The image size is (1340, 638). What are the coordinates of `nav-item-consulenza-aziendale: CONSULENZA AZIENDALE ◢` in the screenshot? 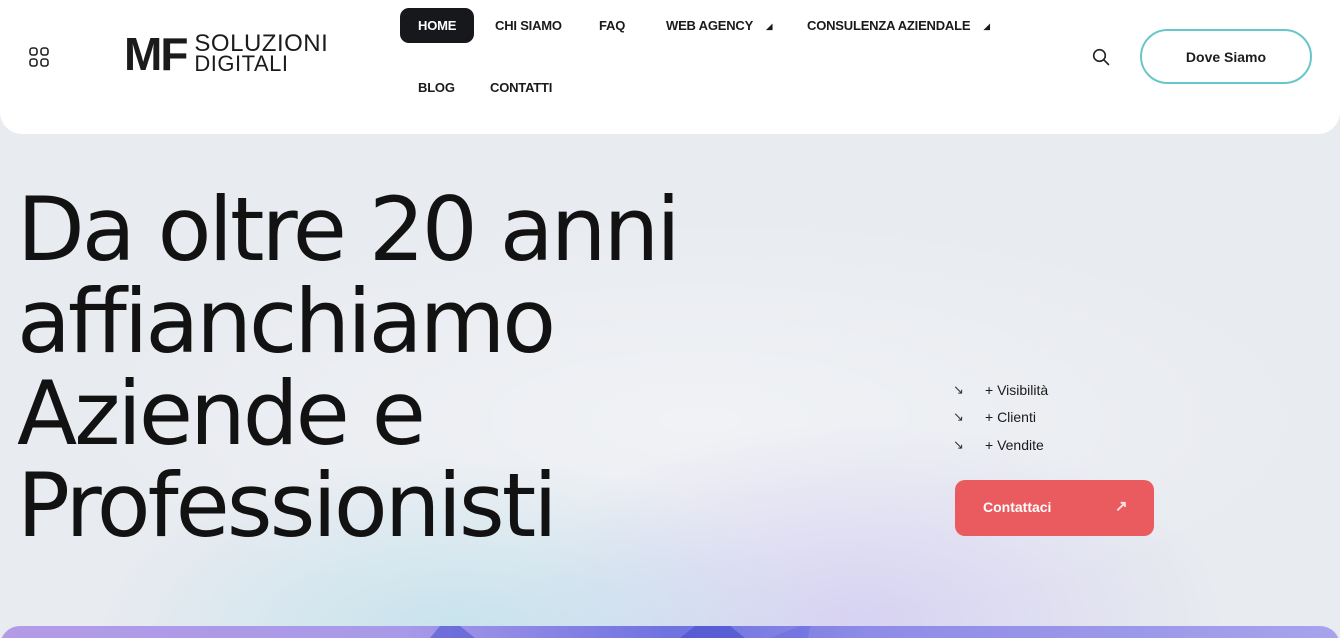 It's located at (898, 25).